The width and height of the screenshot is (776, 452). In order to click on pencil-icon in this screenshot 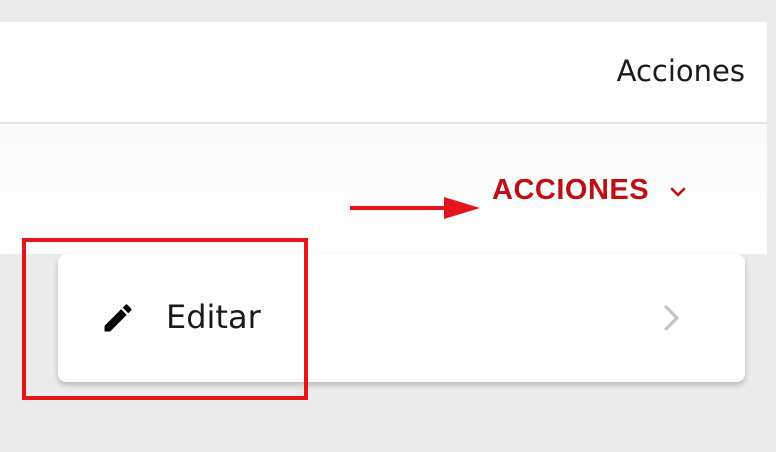, I will do `click(118, 320)`.